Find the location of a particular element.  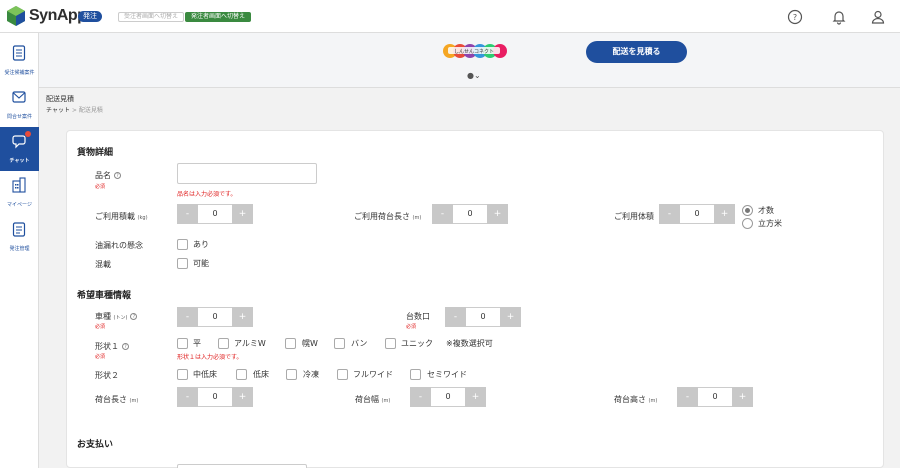

vehicle-bed-length-label: 荷台長さ (m) is located at coordinates (117, 399).